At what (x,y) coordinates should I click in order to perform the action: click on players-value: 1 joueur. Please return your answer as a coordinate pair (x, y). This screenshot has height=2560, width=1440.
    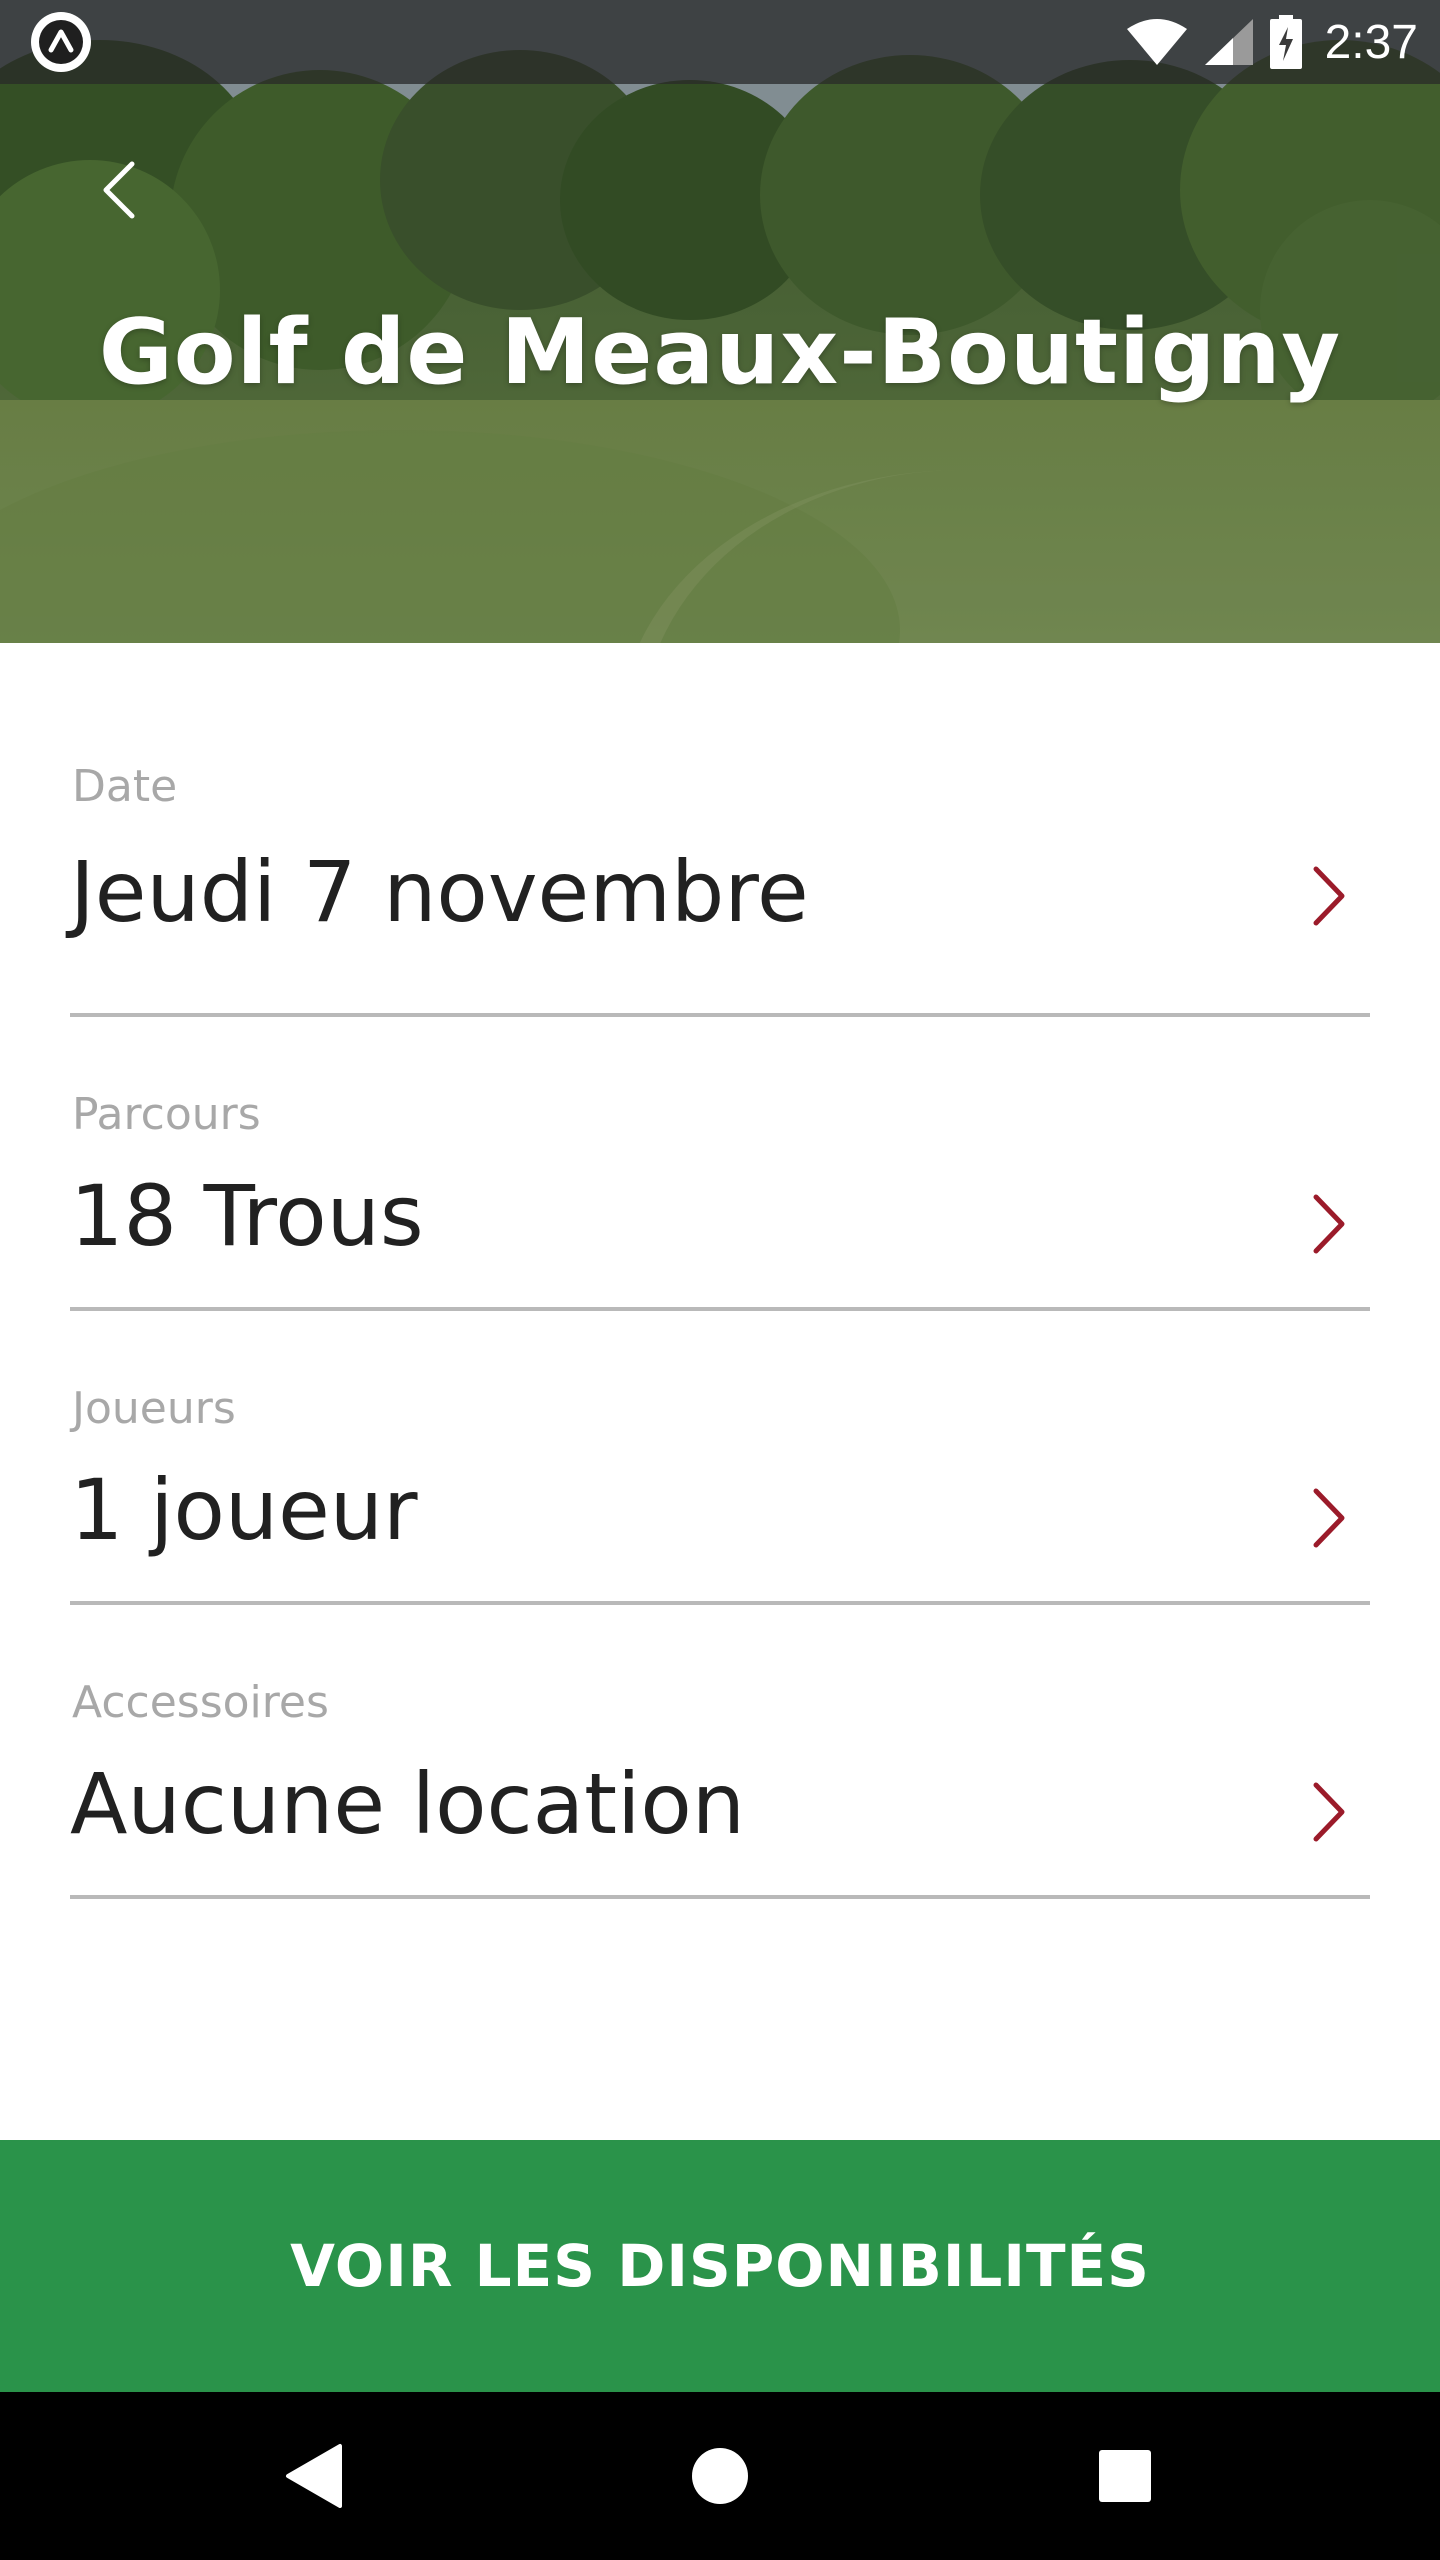
    Looking at the image, I should click on (244, 1510).